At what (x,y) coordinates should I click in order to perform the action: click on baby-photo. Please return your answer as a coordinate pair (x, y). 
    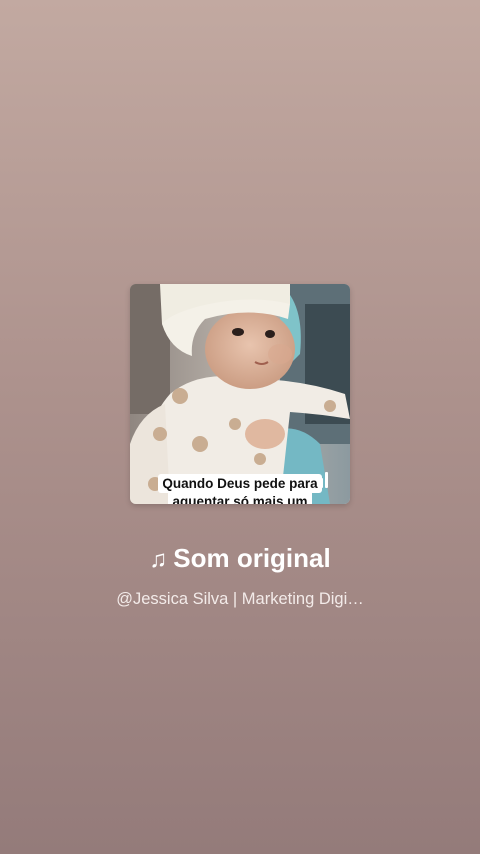
    Looking at the image, I should click on (240, 394).